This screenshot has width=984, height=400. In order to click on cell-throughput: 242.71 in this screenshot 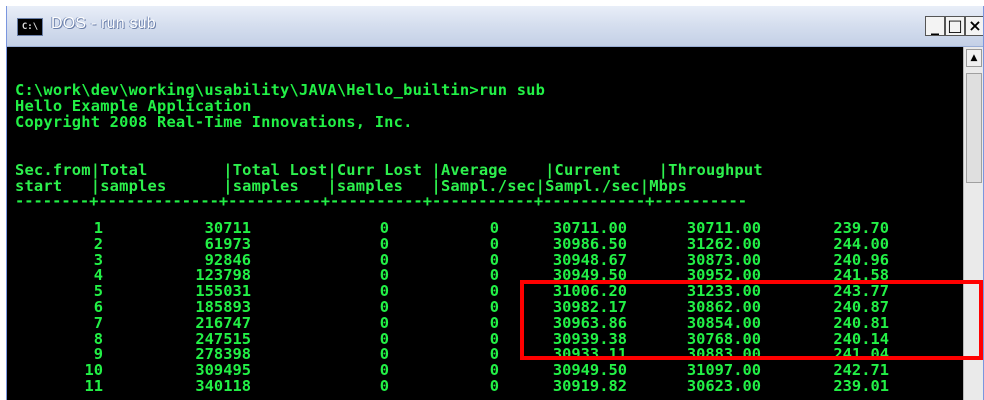, I will do `click(861, 370)`.